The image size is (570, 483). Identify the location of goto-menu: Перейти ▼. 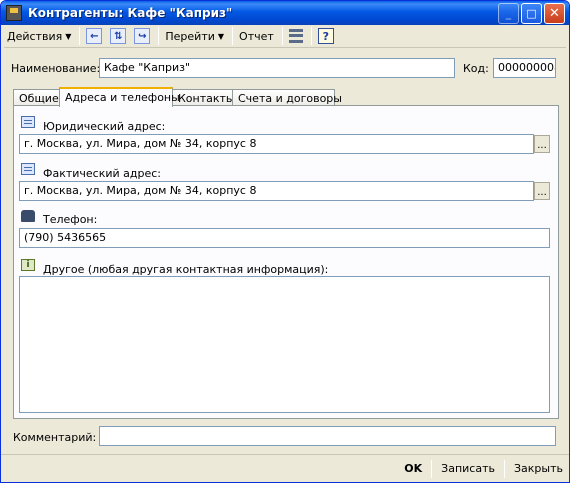
(194, 36).